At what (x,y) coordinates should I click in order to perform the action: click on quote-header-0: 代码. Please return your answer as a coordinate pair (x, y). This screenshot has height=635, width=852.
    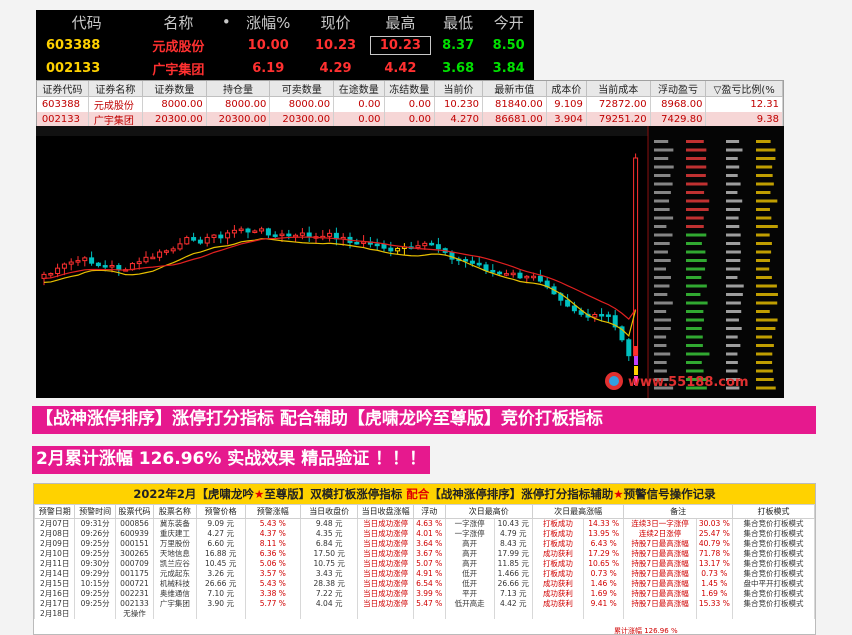
    Looking at the image, I should click on (86, 22).